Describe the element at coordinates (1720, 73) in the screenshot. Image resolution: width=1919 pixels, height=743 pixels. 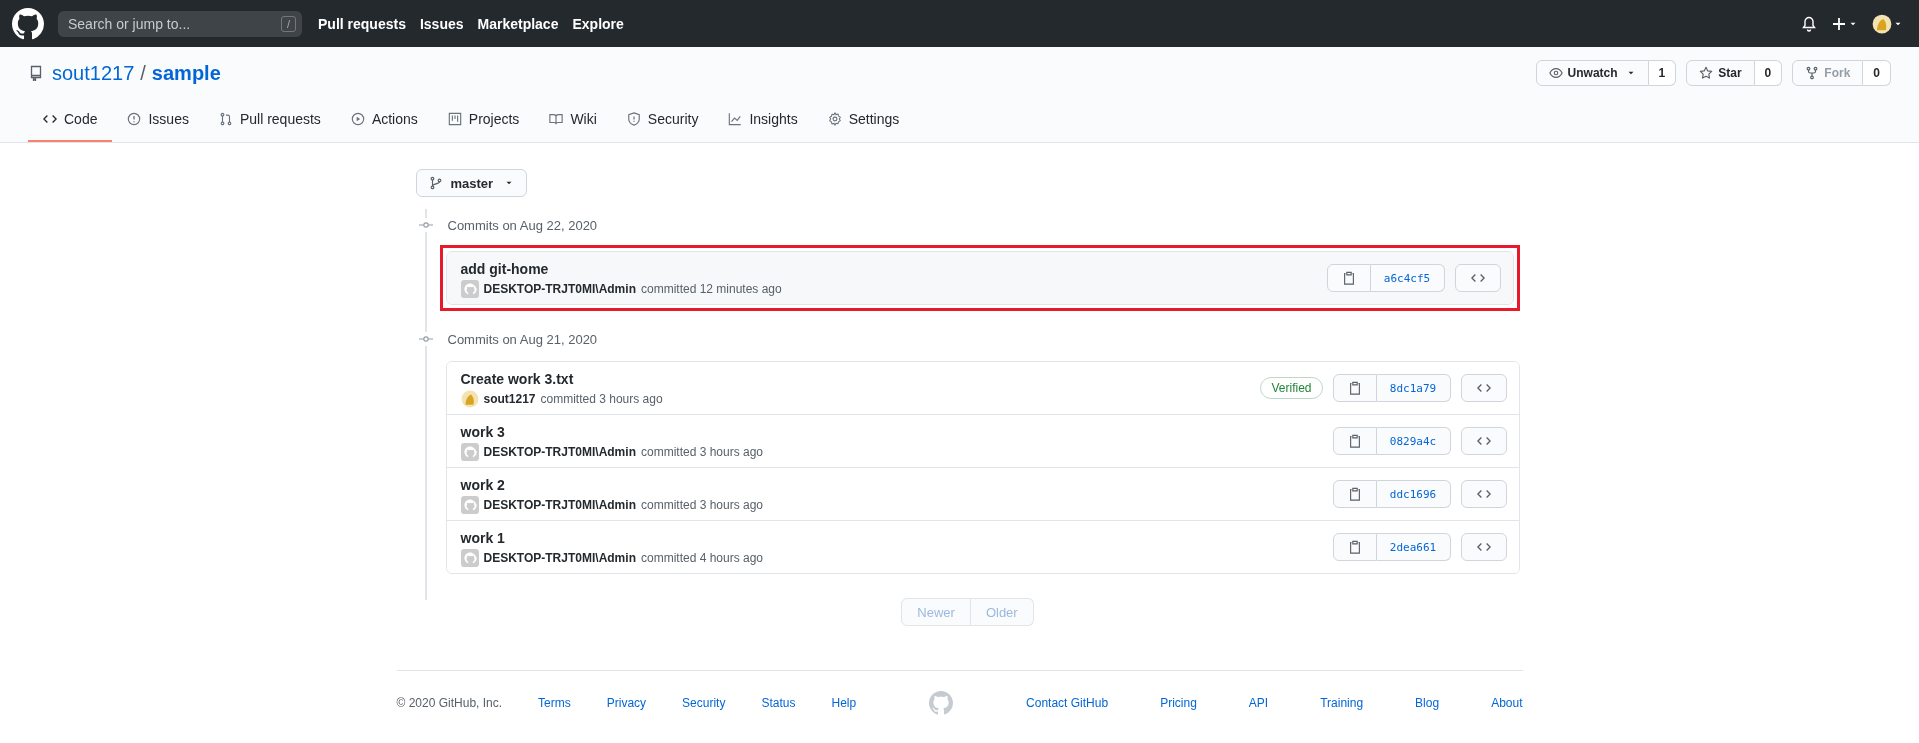
I see `repo-action-button: Star` at that location.